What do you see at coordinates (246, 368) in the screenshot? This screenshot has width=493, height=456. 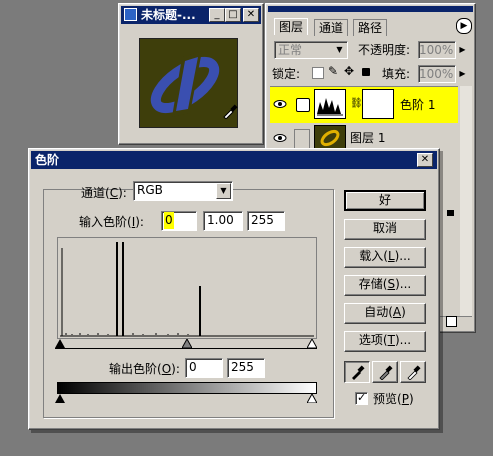 I see `output-white-field: 255` at bounding box center [246, 368].